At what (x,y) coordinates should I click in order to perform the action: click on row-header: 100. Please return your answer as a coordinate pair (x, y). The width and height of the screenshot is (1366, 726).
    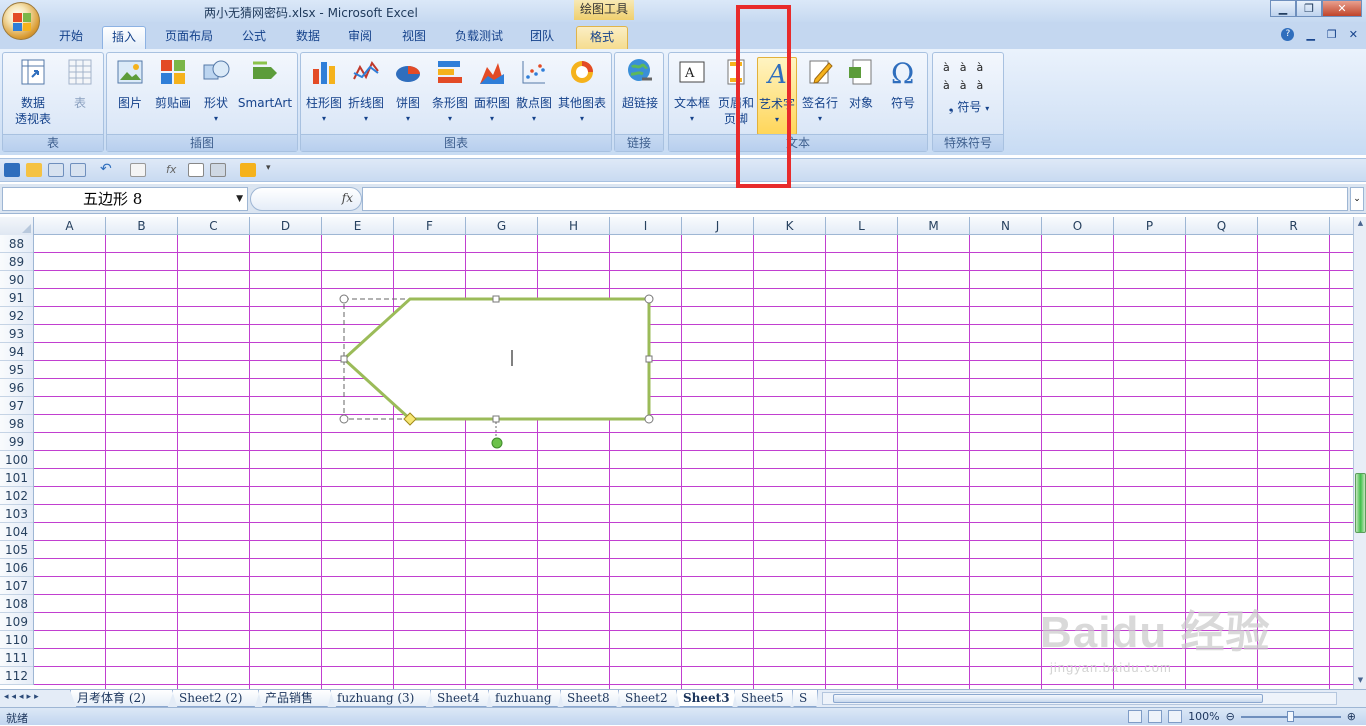
    Looking at the image, I should click on (16, 460).